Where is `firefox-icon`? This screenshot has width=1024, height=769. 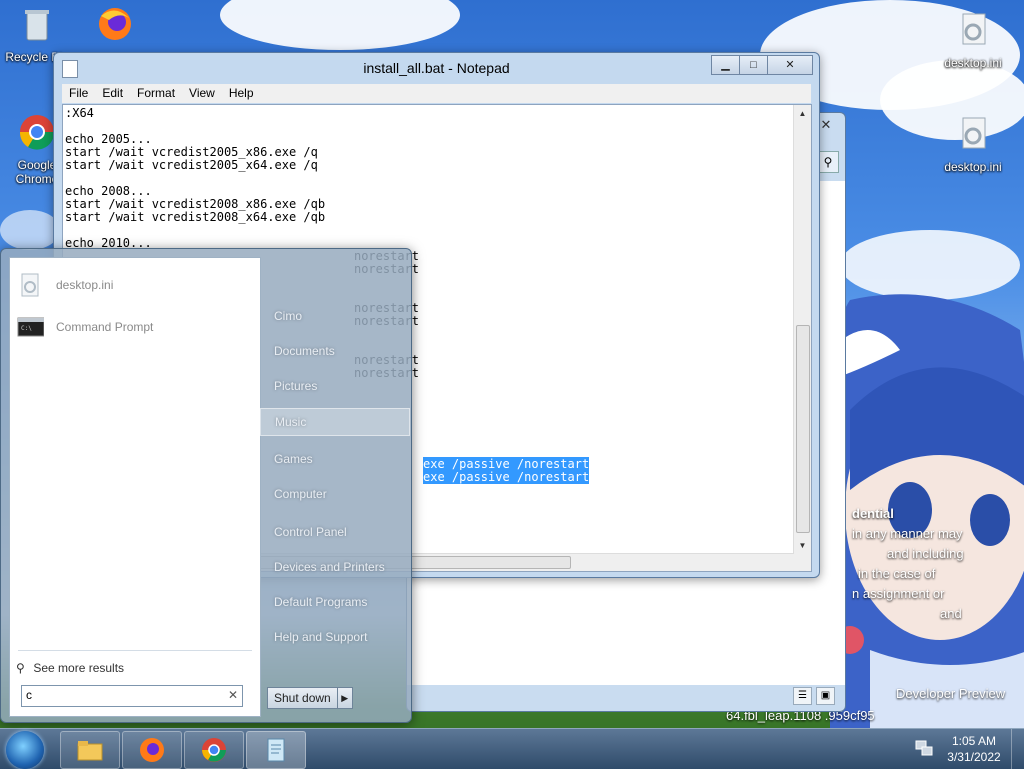
firefox-icon is located at coordinates (152, 750).